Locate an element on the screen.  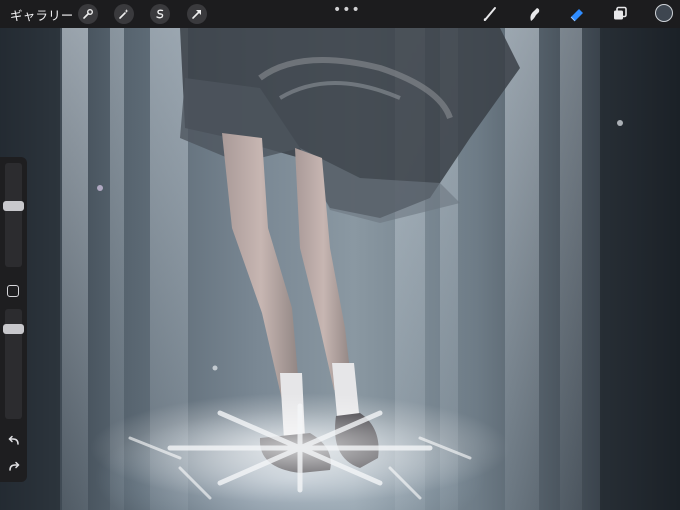
arrow-cursor-icon is located at coordinates (196, 14).